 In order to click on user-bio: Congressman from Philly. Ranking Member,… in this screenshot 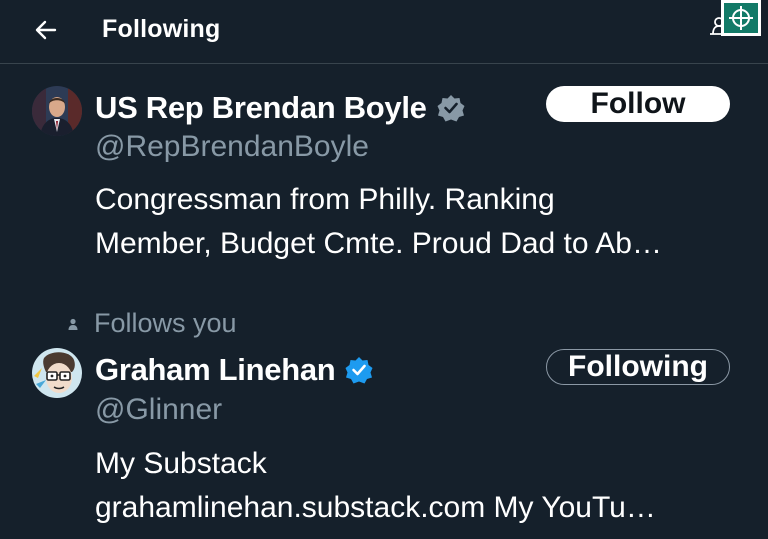, I will do `click(420, 222)`.